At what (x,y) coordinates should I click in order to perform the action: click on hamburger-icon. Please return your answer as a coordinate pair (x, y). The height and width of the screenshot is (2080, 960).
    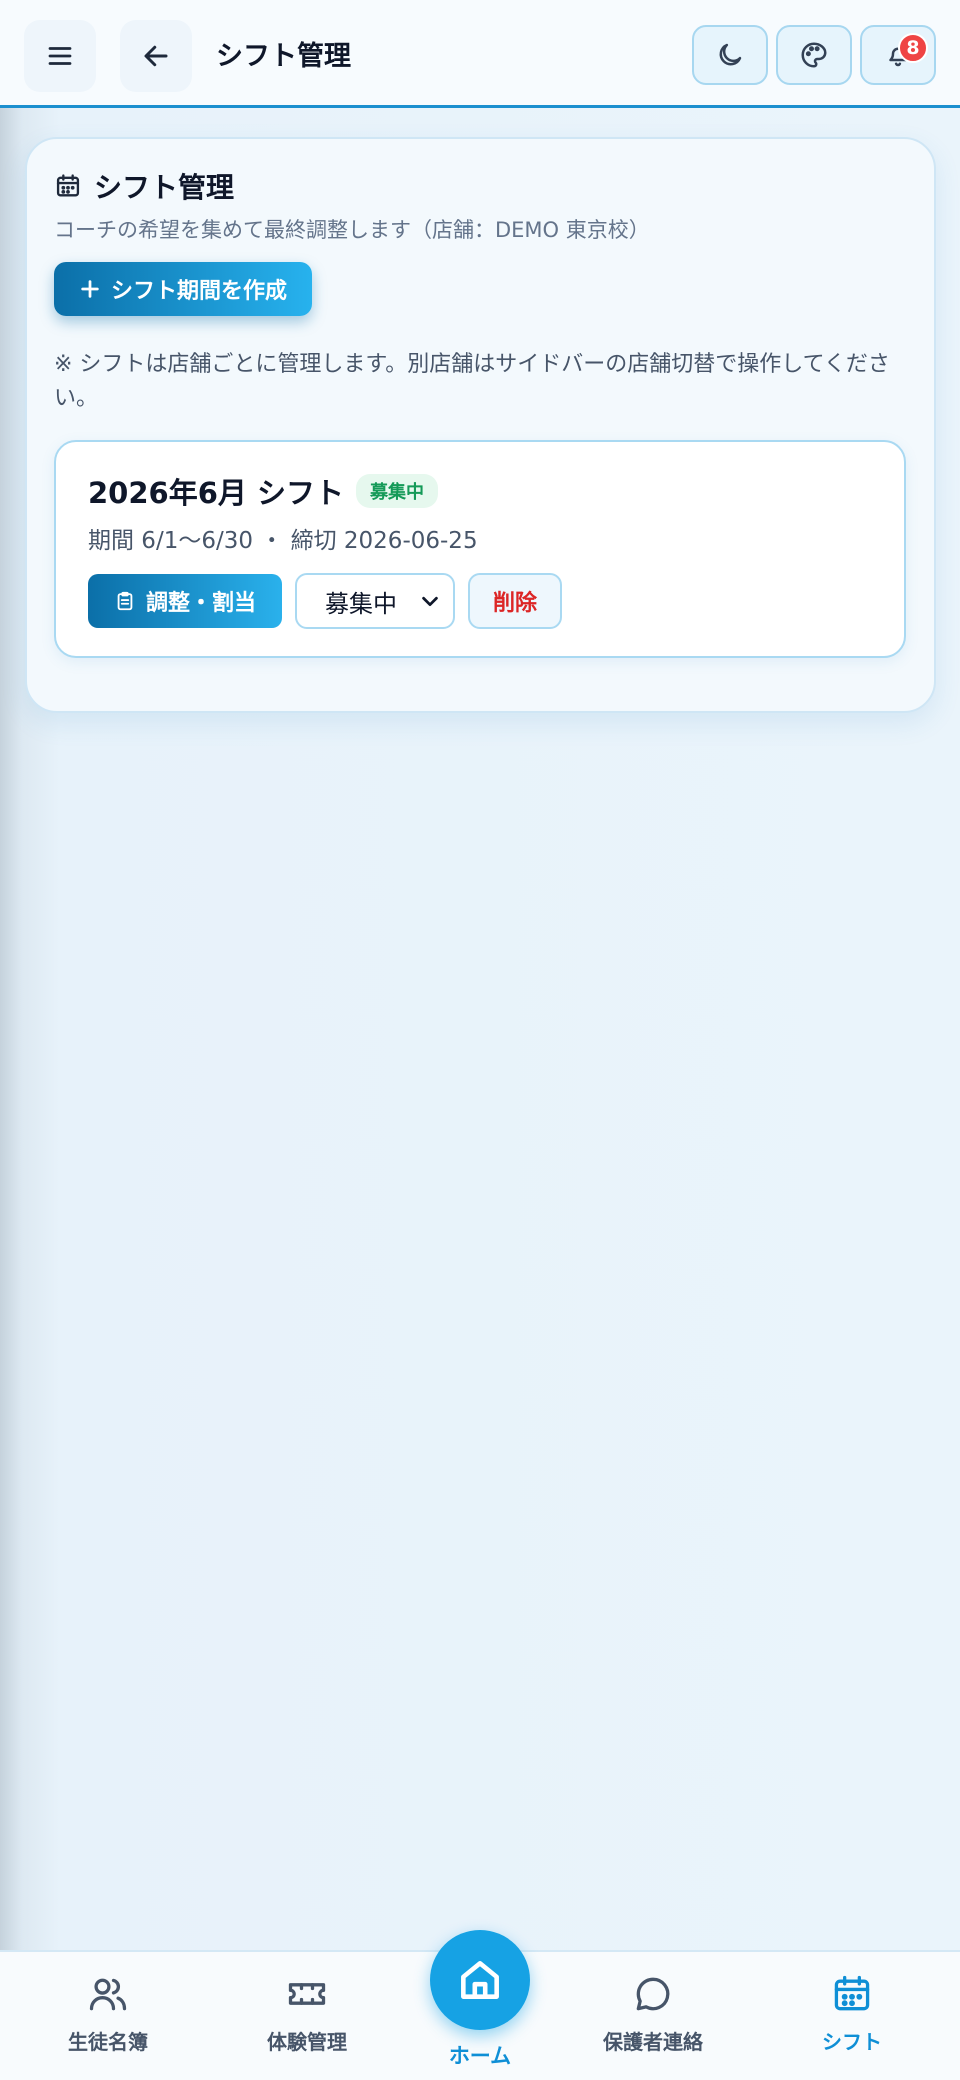
    Looking at the image, I should click on (60, 56).